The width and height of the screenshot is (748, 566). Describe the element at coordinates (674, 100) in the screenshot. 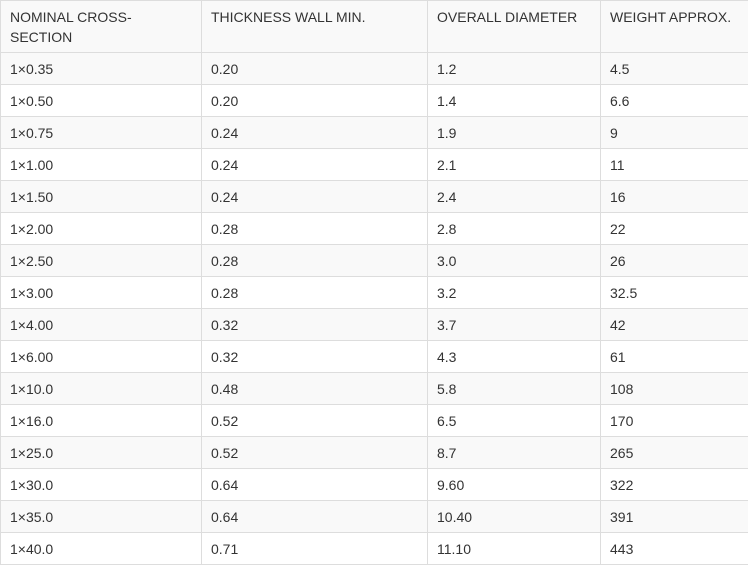

I see `cell-weight: 6.6` at that location.